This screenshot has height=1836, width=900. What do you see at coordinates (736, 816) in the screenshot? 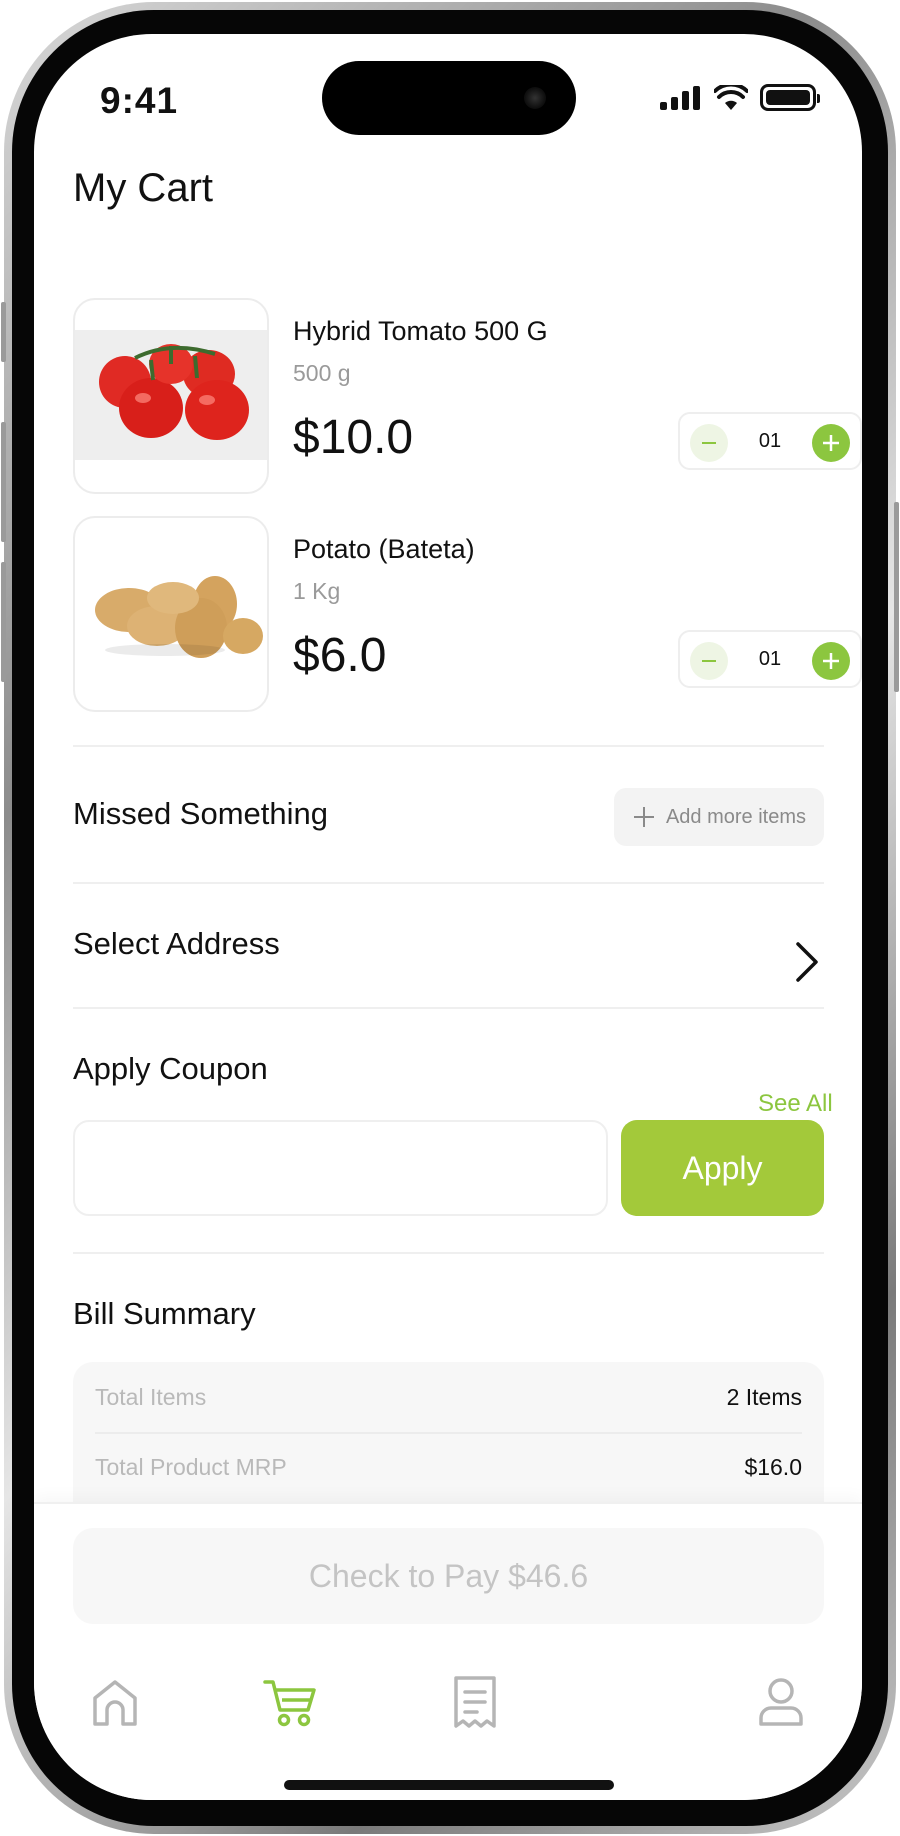
I see `add-more-items-label: Add more items` at bounding box center [736, 816].